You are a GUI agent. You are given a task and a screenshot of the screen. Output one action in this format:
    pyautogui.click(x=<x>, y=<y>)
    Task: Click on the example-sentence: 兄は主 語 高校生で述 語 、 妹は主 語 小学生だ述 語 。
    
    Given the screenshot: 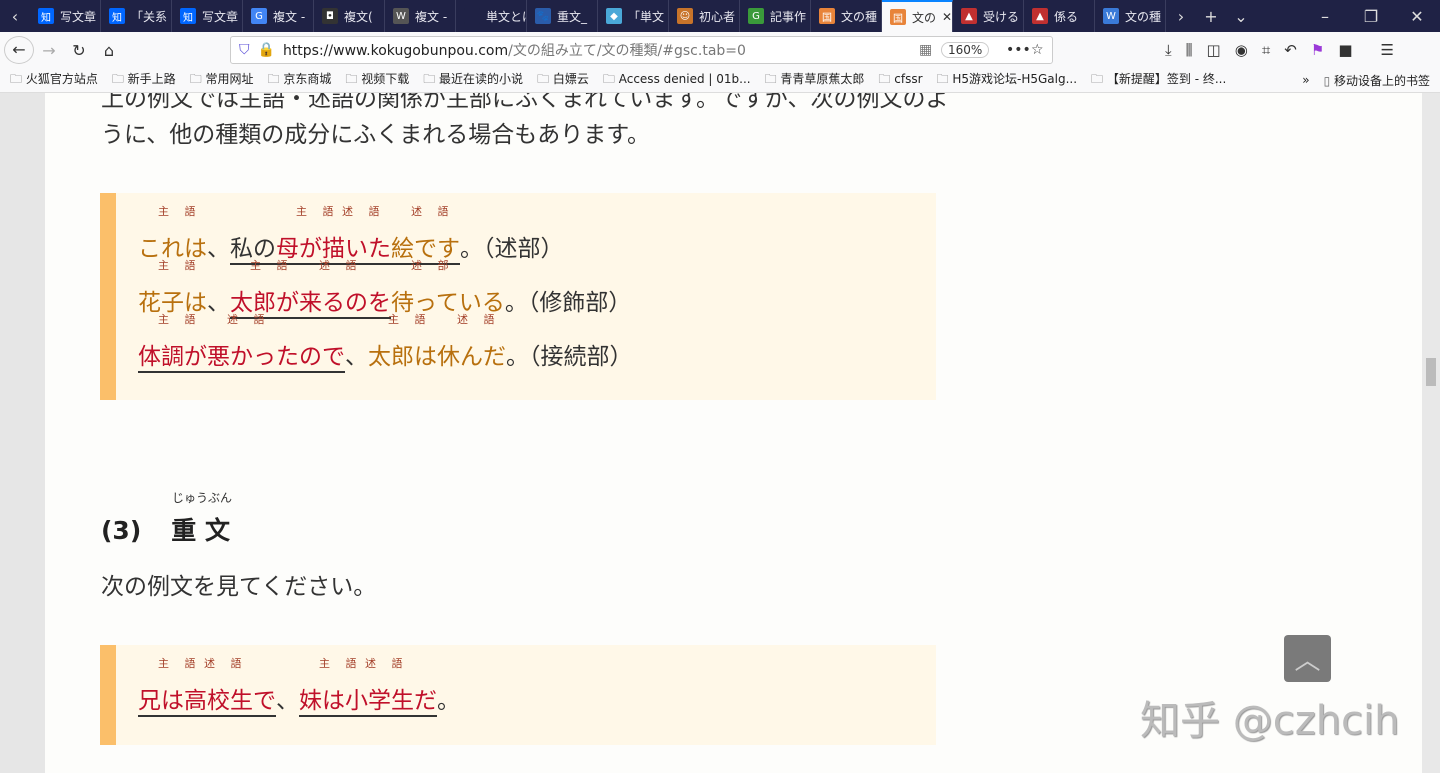 What is the action you would take?
    pyautogui.click(x=299, y=687)
    